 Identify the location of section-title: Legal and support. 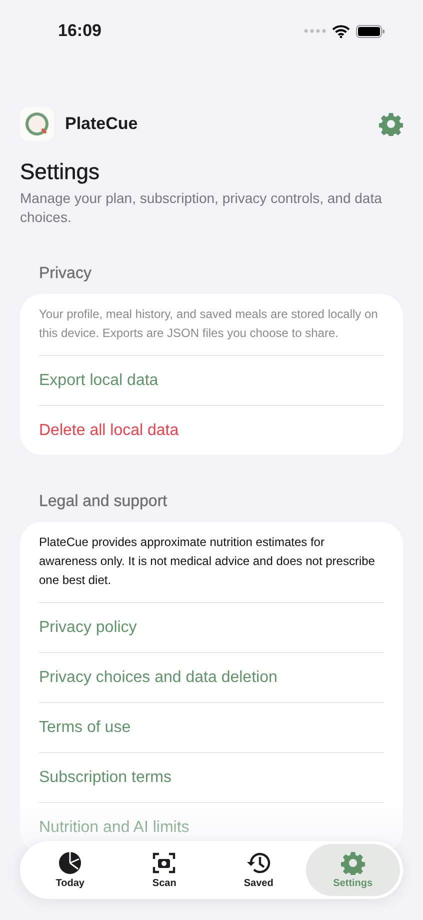
(103, 502).